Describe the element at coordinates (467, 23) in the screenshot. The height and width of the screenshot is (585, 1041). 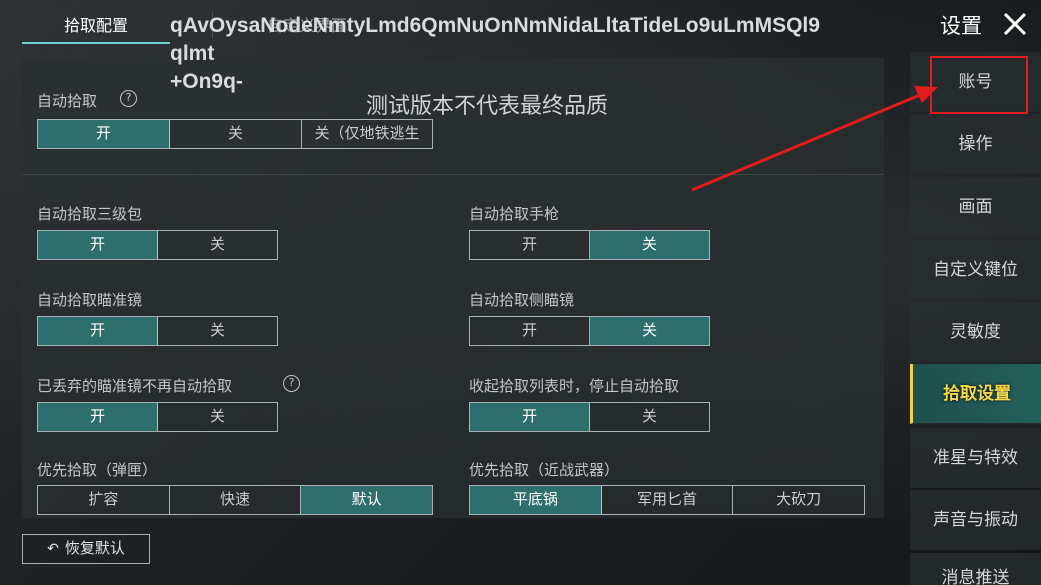
I see `top-tab-bar: 拾取配置 自定义界面` at that location.